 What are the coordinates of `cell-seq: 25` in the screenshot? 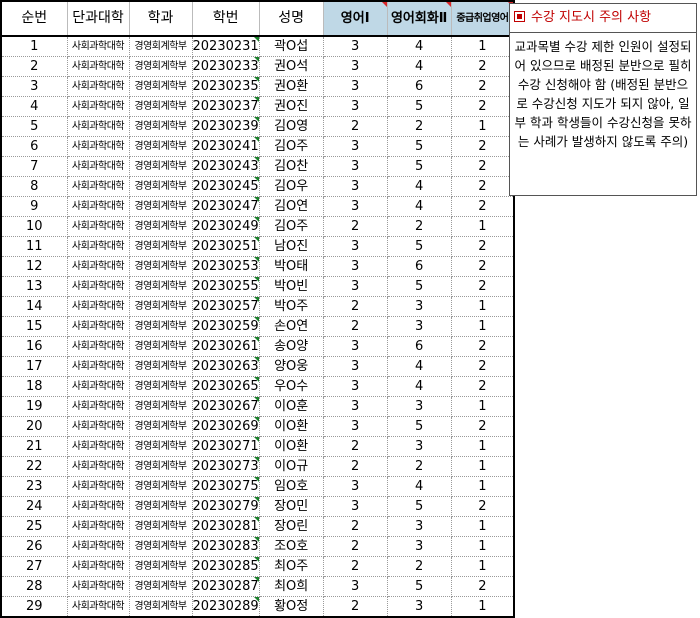 It's located at (34, 526).